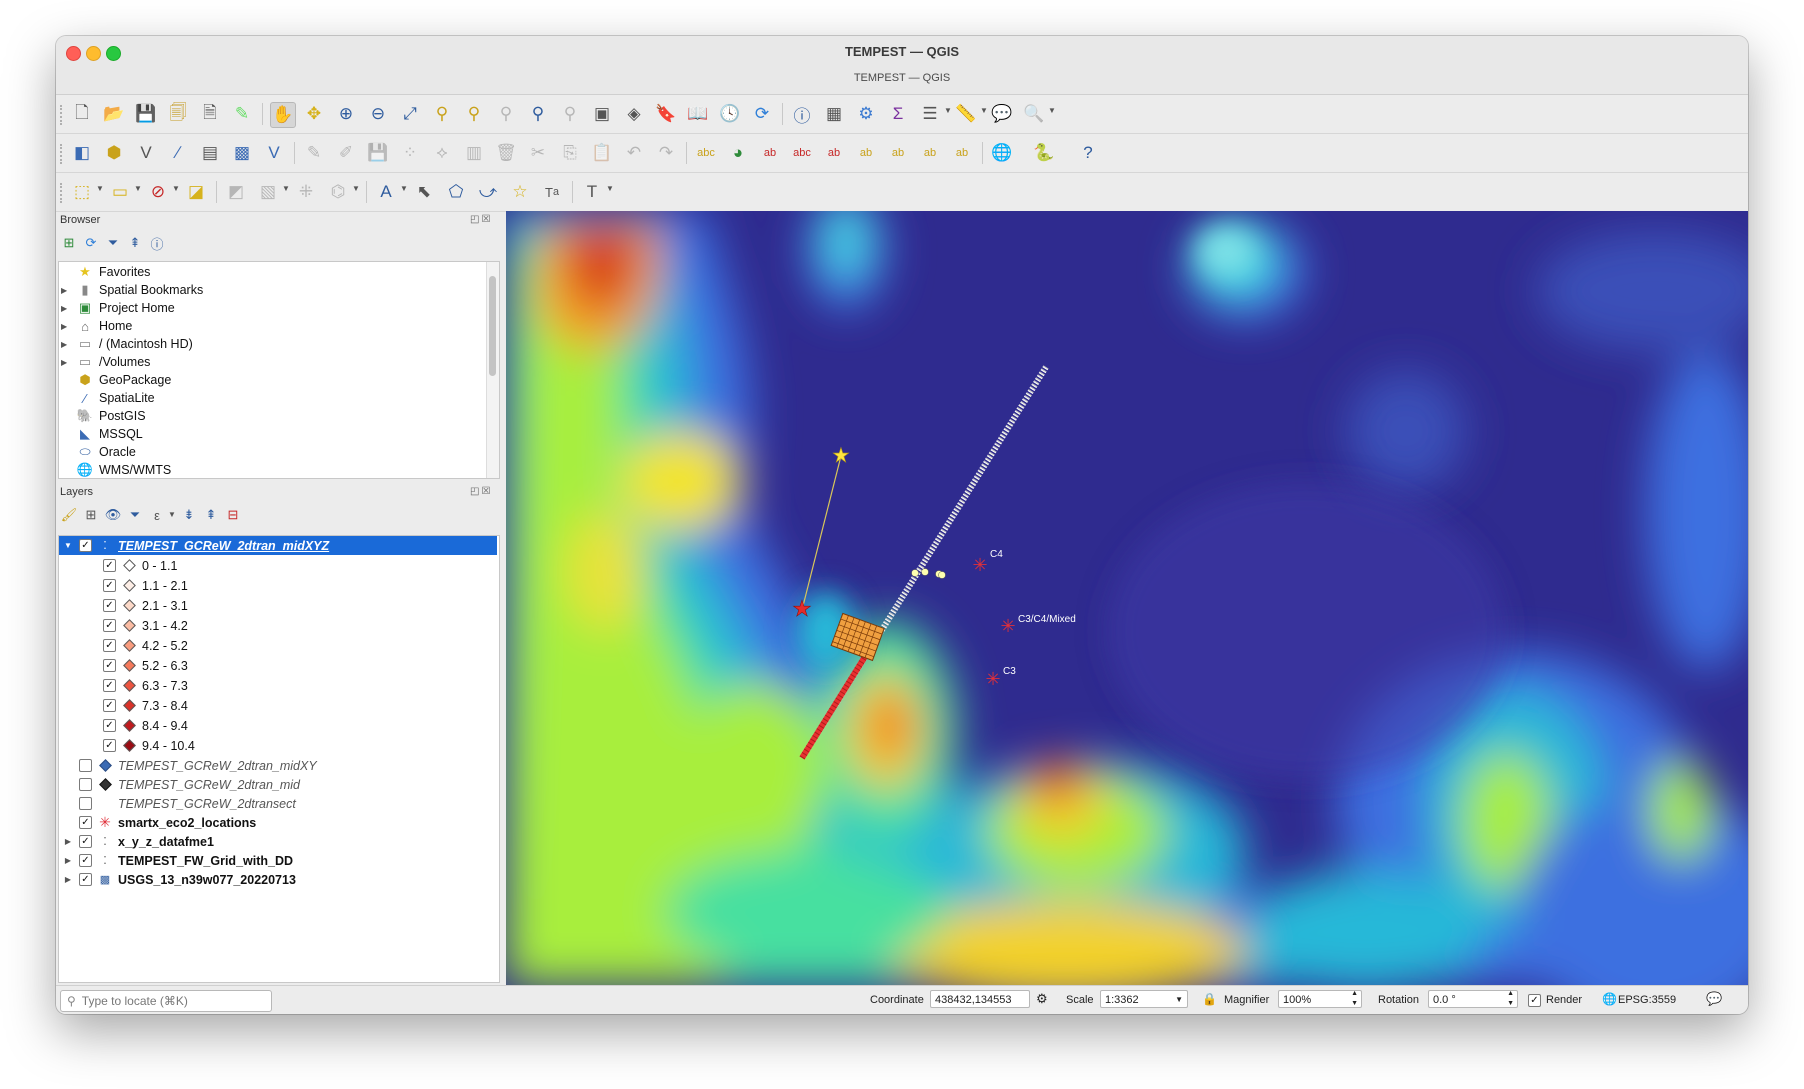  What do you see at coordinates (274, 344) in the screenshot?
I see `browser-item-macintosh-hd: ▶ ▭ / (Macintosh HD)` at bounding box center [274, 344].